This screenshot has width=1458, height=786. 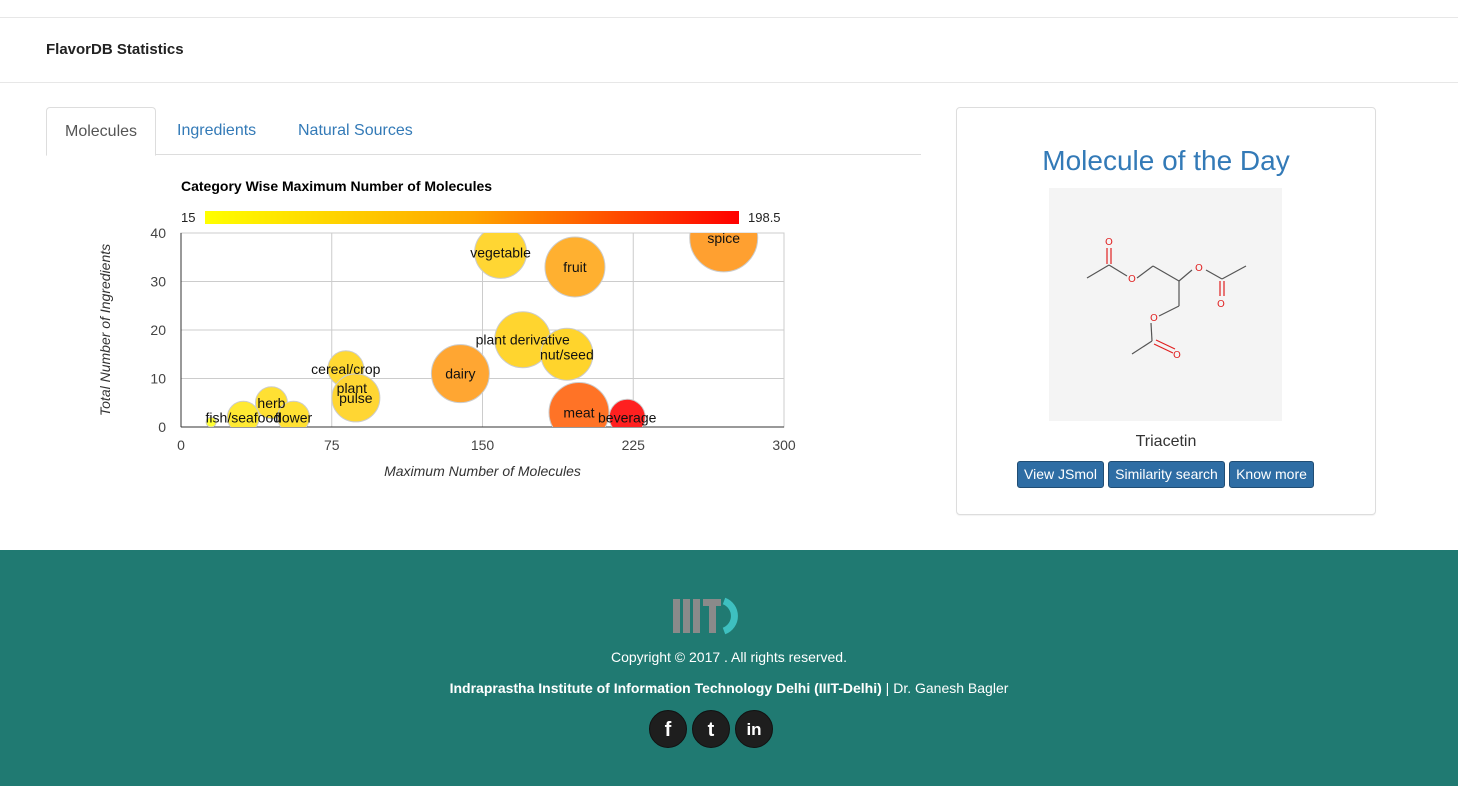 I want to click on iiitd-logo, so click(x=712, y=617).